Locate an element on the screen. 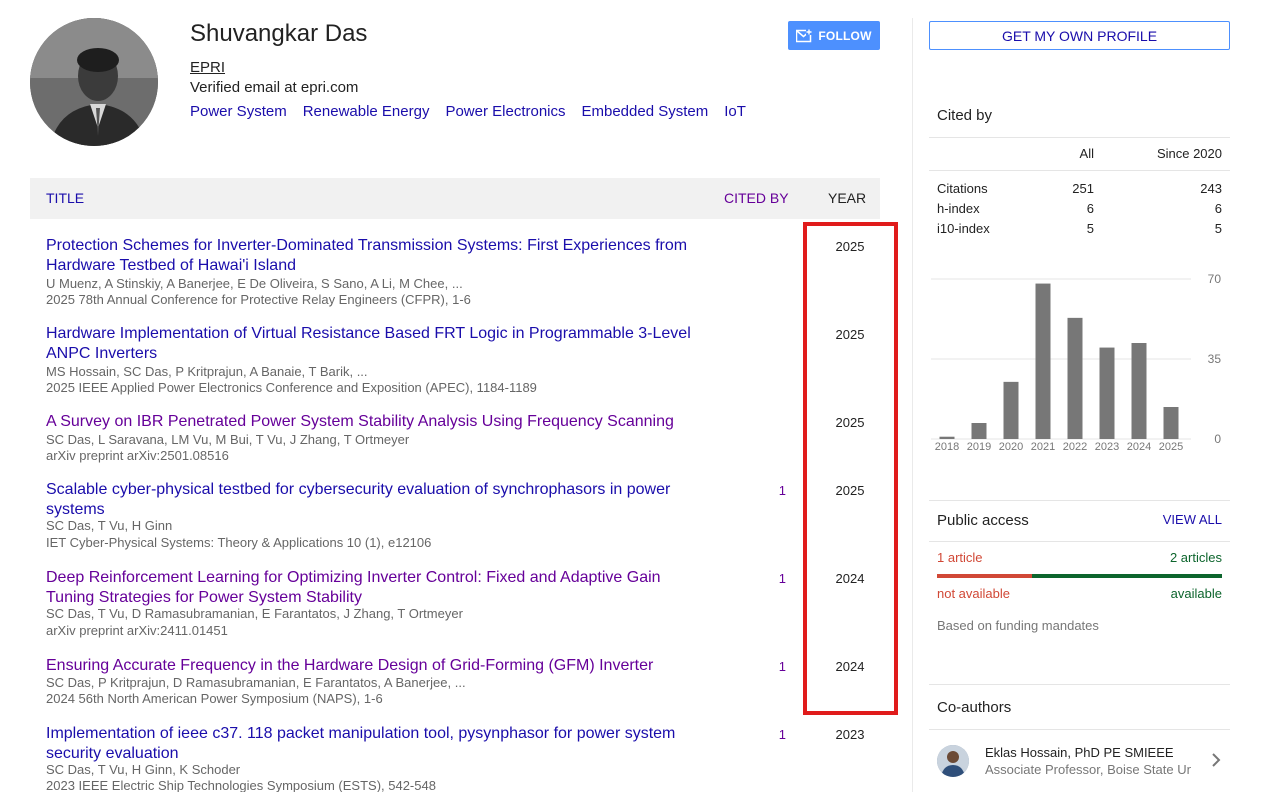 The image size is (1277, 792). sort-by-cited: CITED BY is located at coordinates (756, 198).